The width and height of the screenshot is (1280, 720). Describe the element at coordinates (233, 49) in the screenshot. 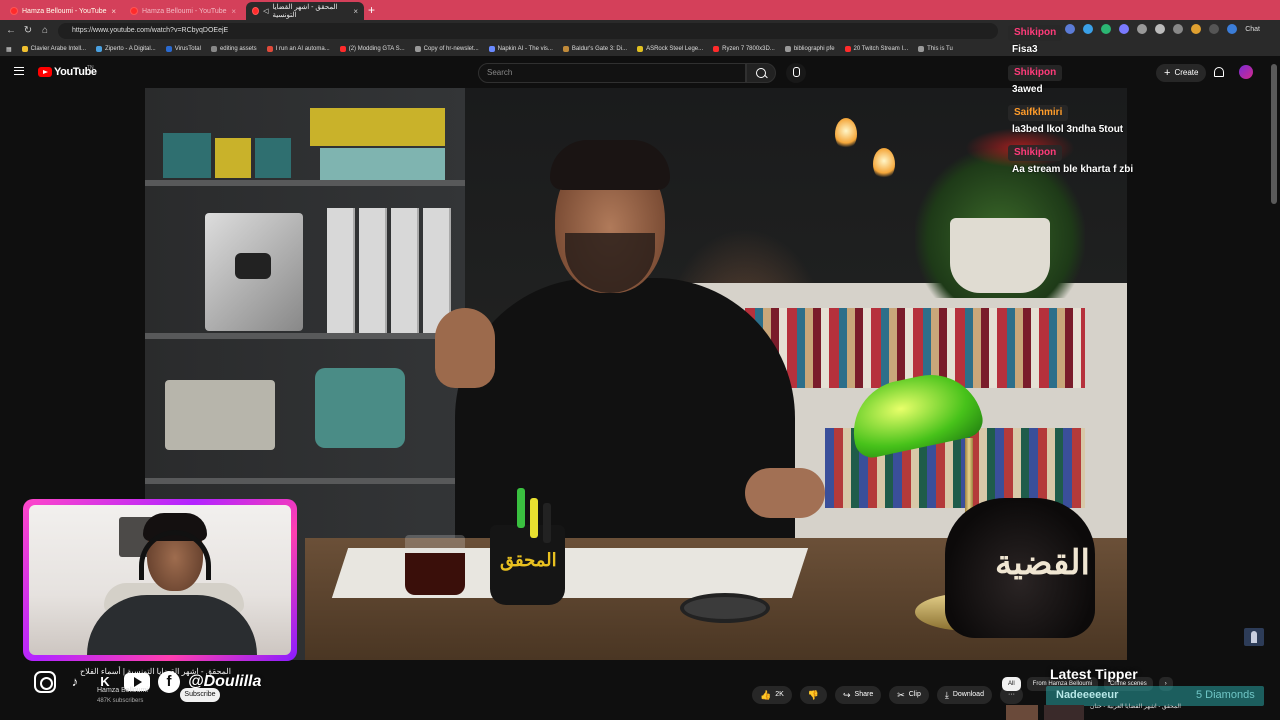

I see `bookmark-item: editing assets` at that location.